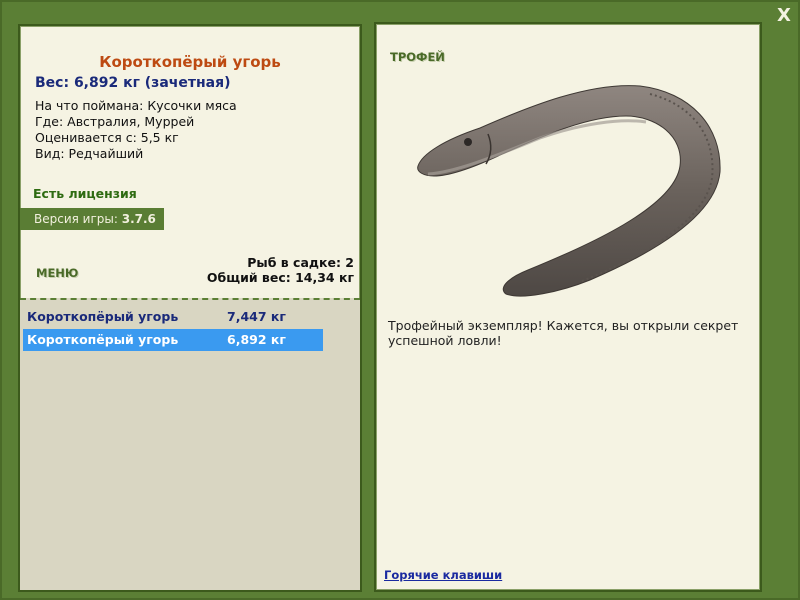 This screenshot has height=600, width=800. I want to click on cage-stats: Рыб в садке: 2 Общий вес: 14,34 кг, so click(280, 270).